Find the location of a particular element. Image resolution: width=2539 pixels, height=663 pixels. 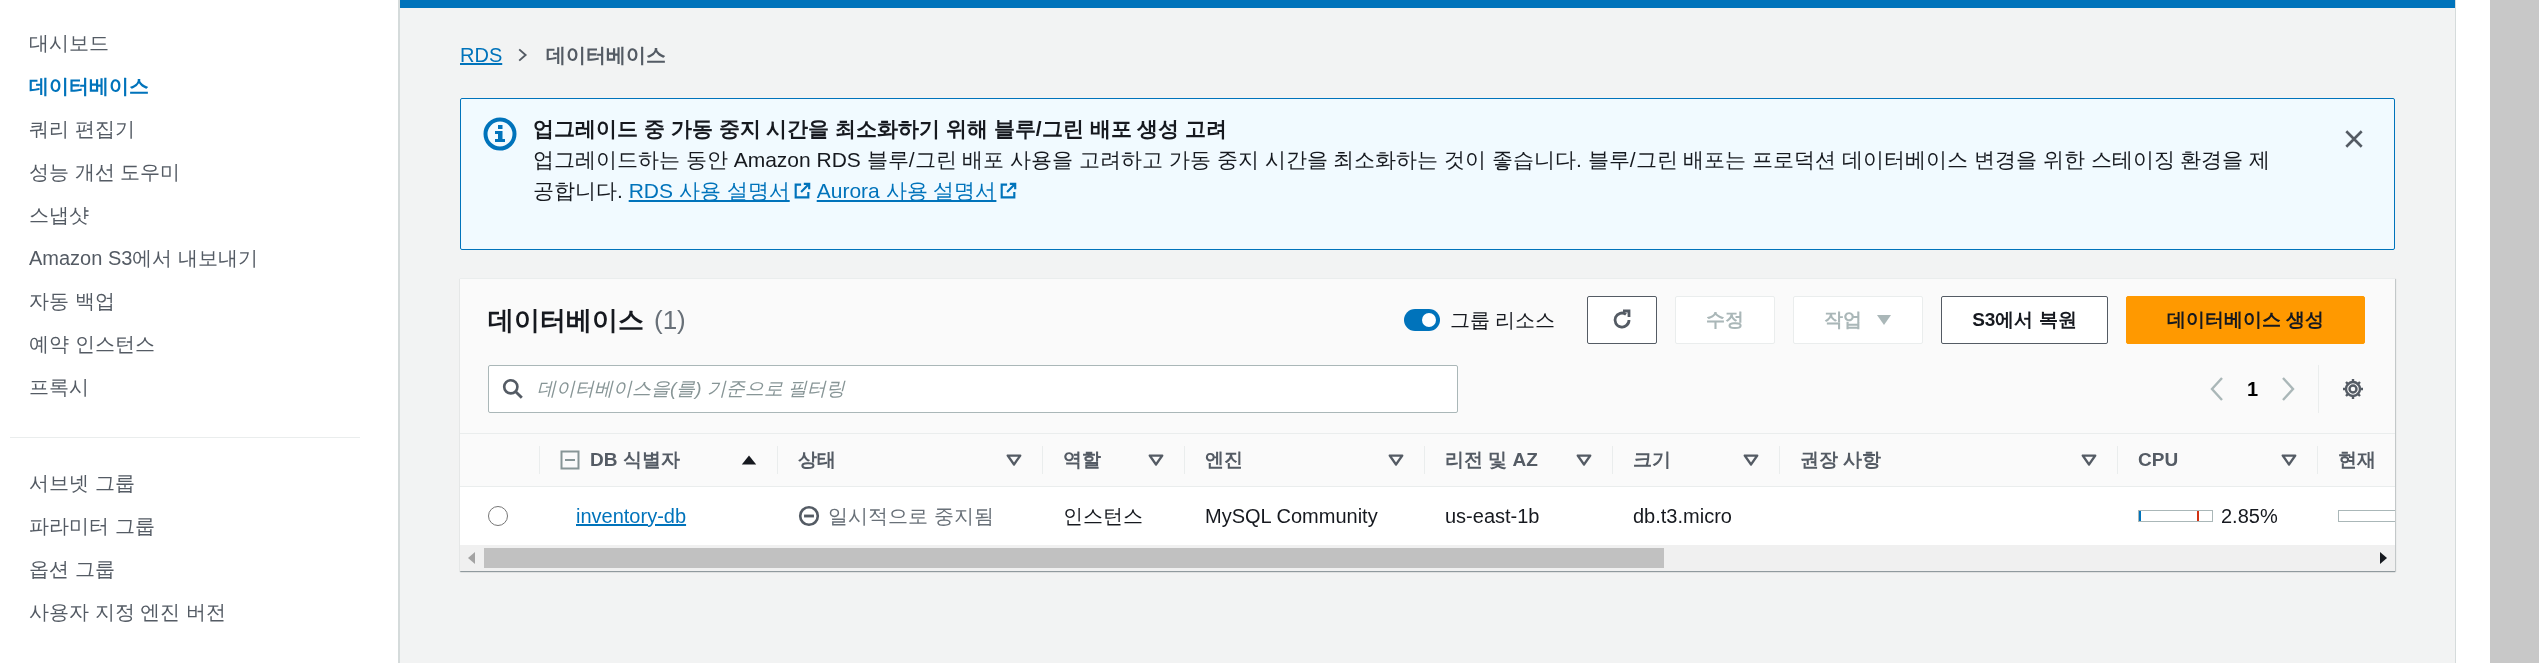

horizontal-scrollbar is located at coordinates (1427, 558).